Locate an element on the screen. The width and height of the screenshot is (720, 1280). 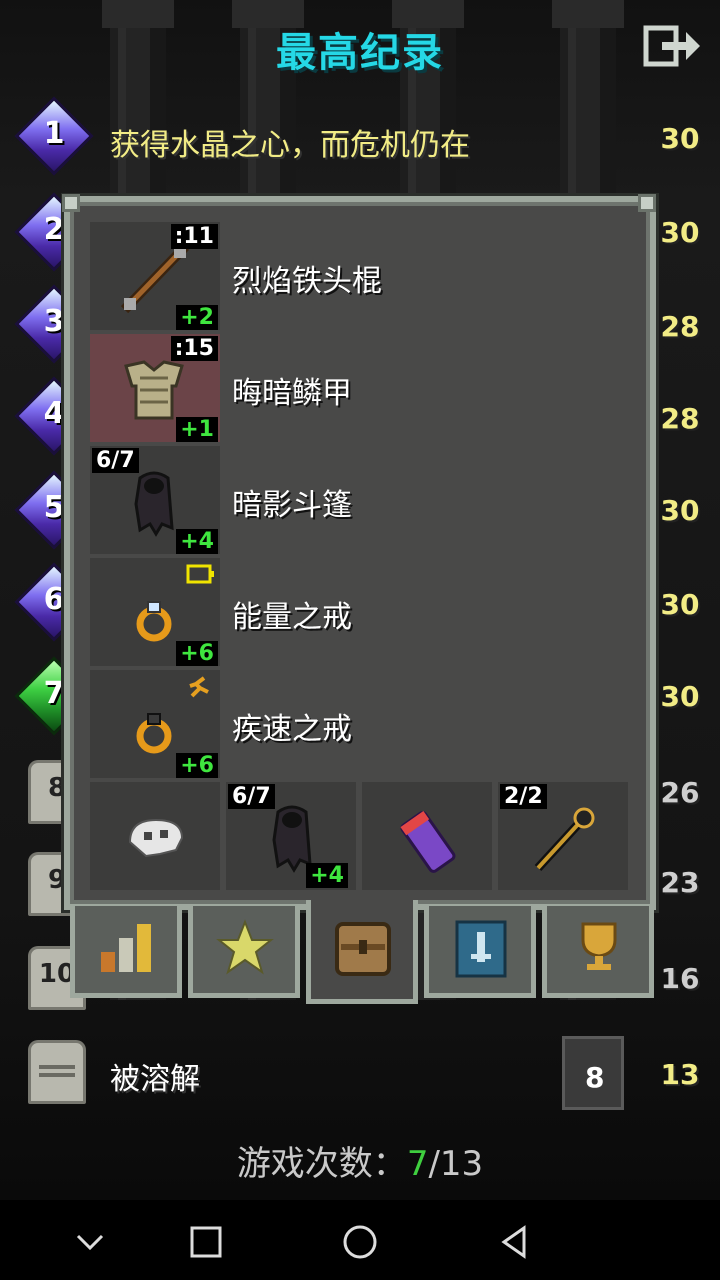
record-description: 获得水晶之心，而危机仍在 is located at coordinates (290, 142).